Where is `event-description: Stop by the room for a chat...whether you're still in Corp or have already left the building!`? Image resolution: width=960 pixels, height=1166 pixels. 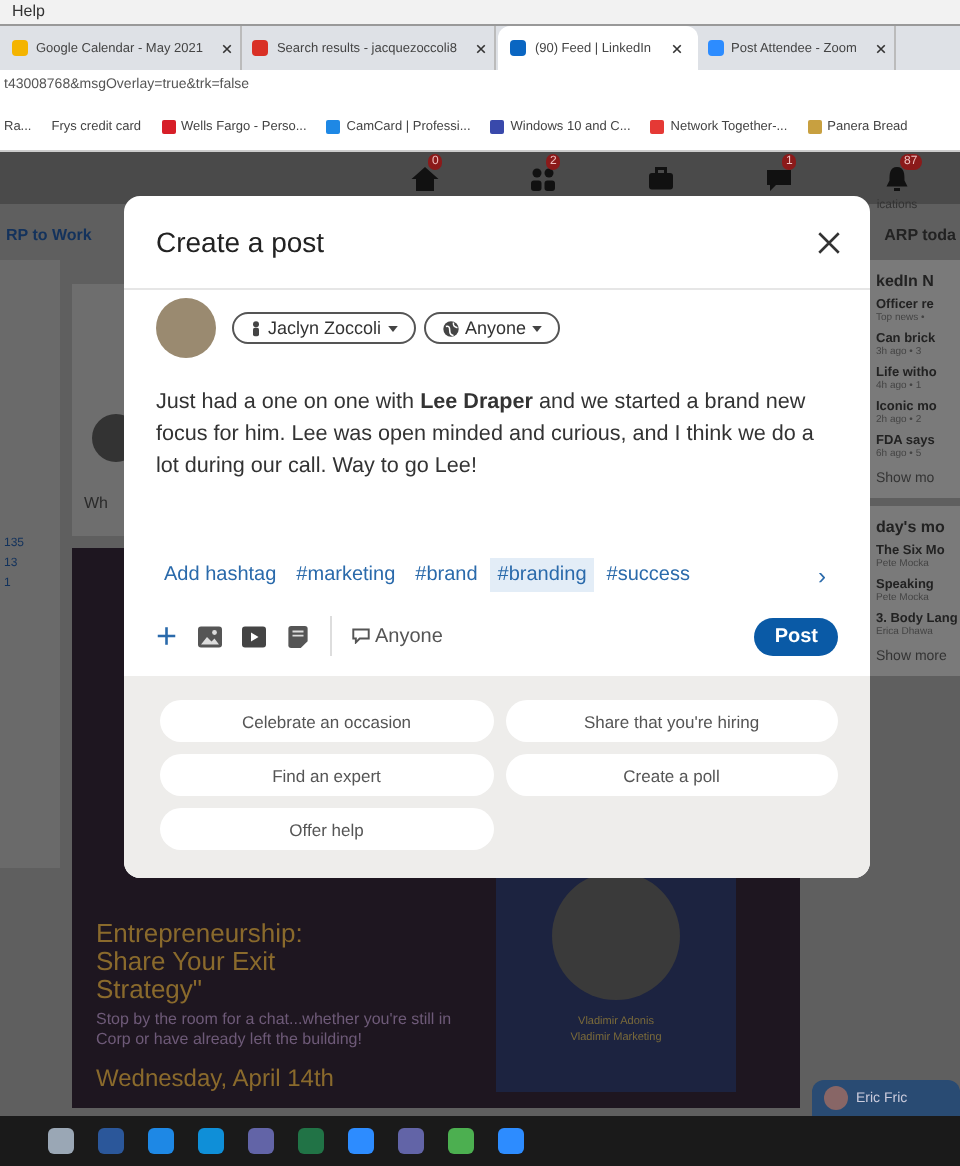
event-description: Stop by the room for a chat...whether you're still in Corp or have already left the building! is located at coordinates (275, 1030).